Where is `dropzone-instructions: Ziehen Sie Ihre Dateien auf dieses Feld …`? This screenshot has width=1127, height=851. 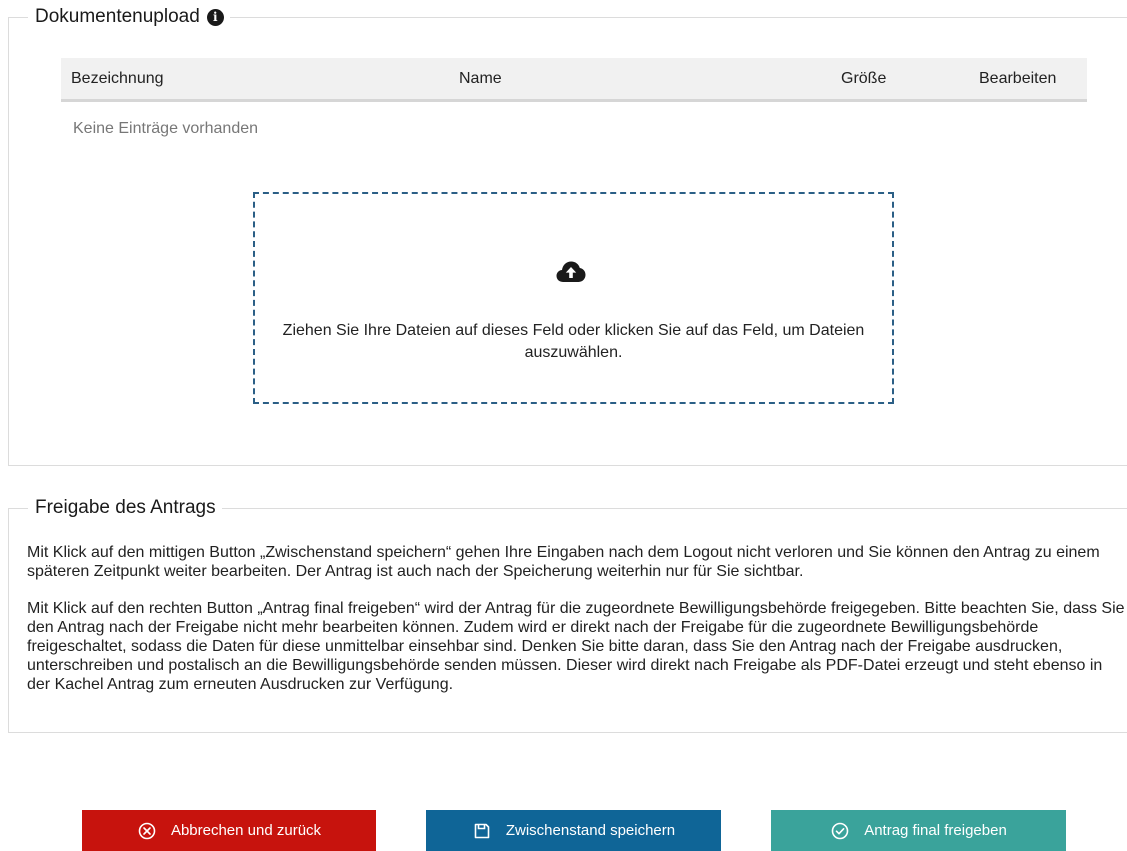 dropzone-instructions: Ziehen Sie Ihre Dateien auf dieses Feld … is located at coordinates (573, 341).